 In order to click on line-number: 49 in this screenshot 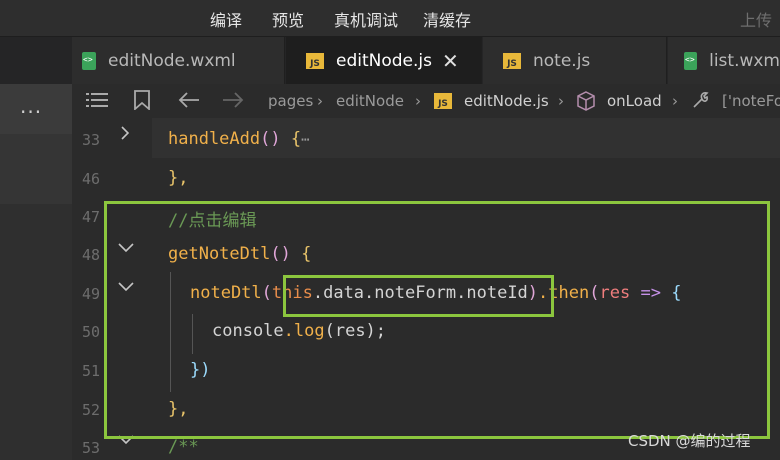, I will do `click(91, 294)`.